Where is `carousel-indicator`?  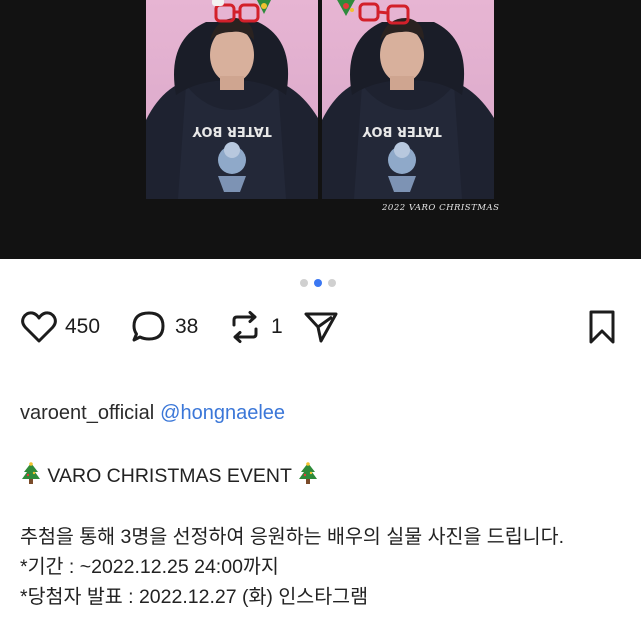
carousel-indicator is located at coordinates (318, 283).